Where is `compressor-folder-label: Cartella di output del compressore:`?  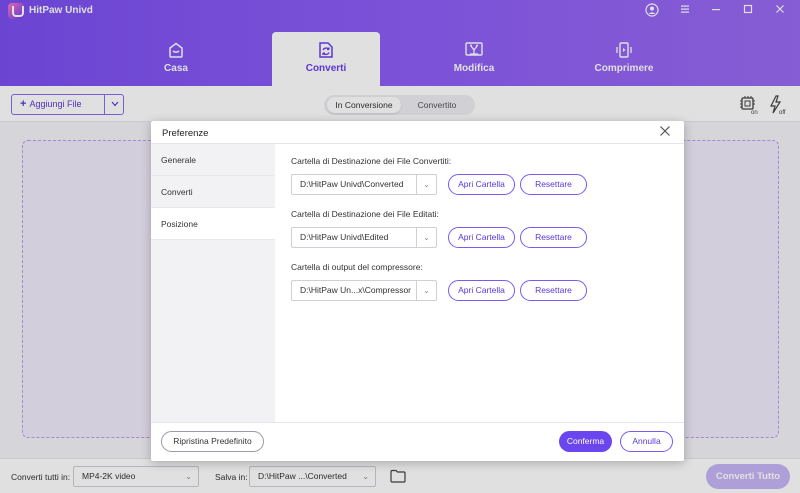 compressor-folder-label: Cartella di output del compressore: is located at coordinates (357, 267).